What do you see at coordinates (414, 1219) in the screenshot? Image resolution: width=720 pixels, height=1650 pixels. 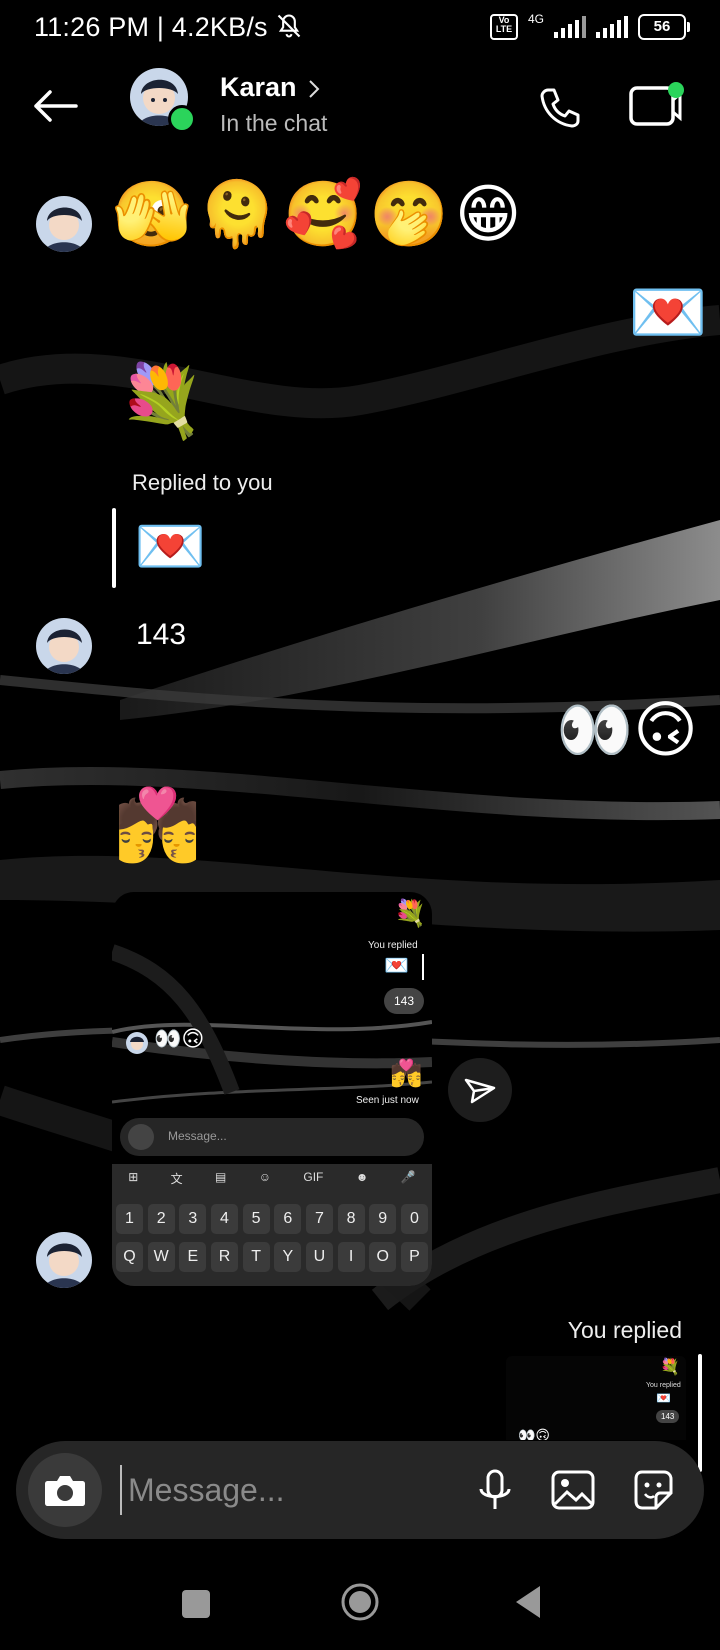 I see `kb-key: 0` at bounding box center [414, 1219].